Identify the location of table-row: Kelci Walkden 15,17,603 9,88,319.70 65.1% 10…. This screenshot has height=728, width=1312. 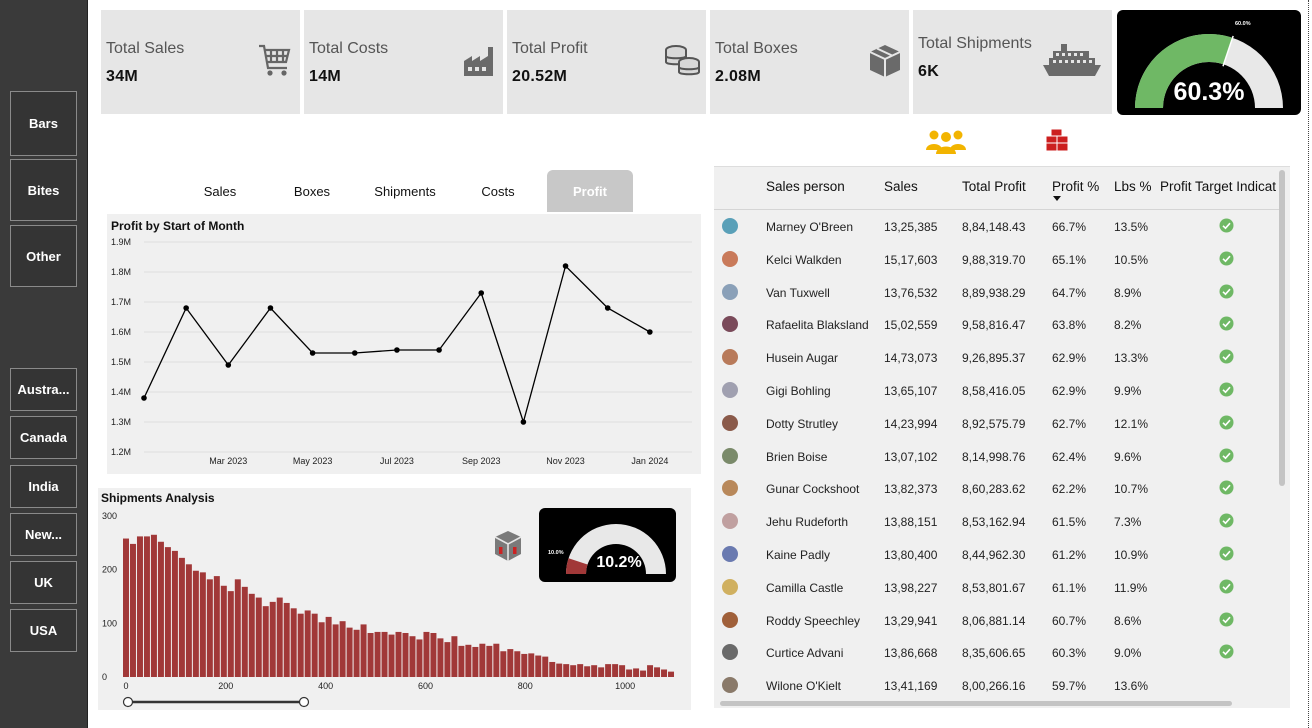
(994, 259).